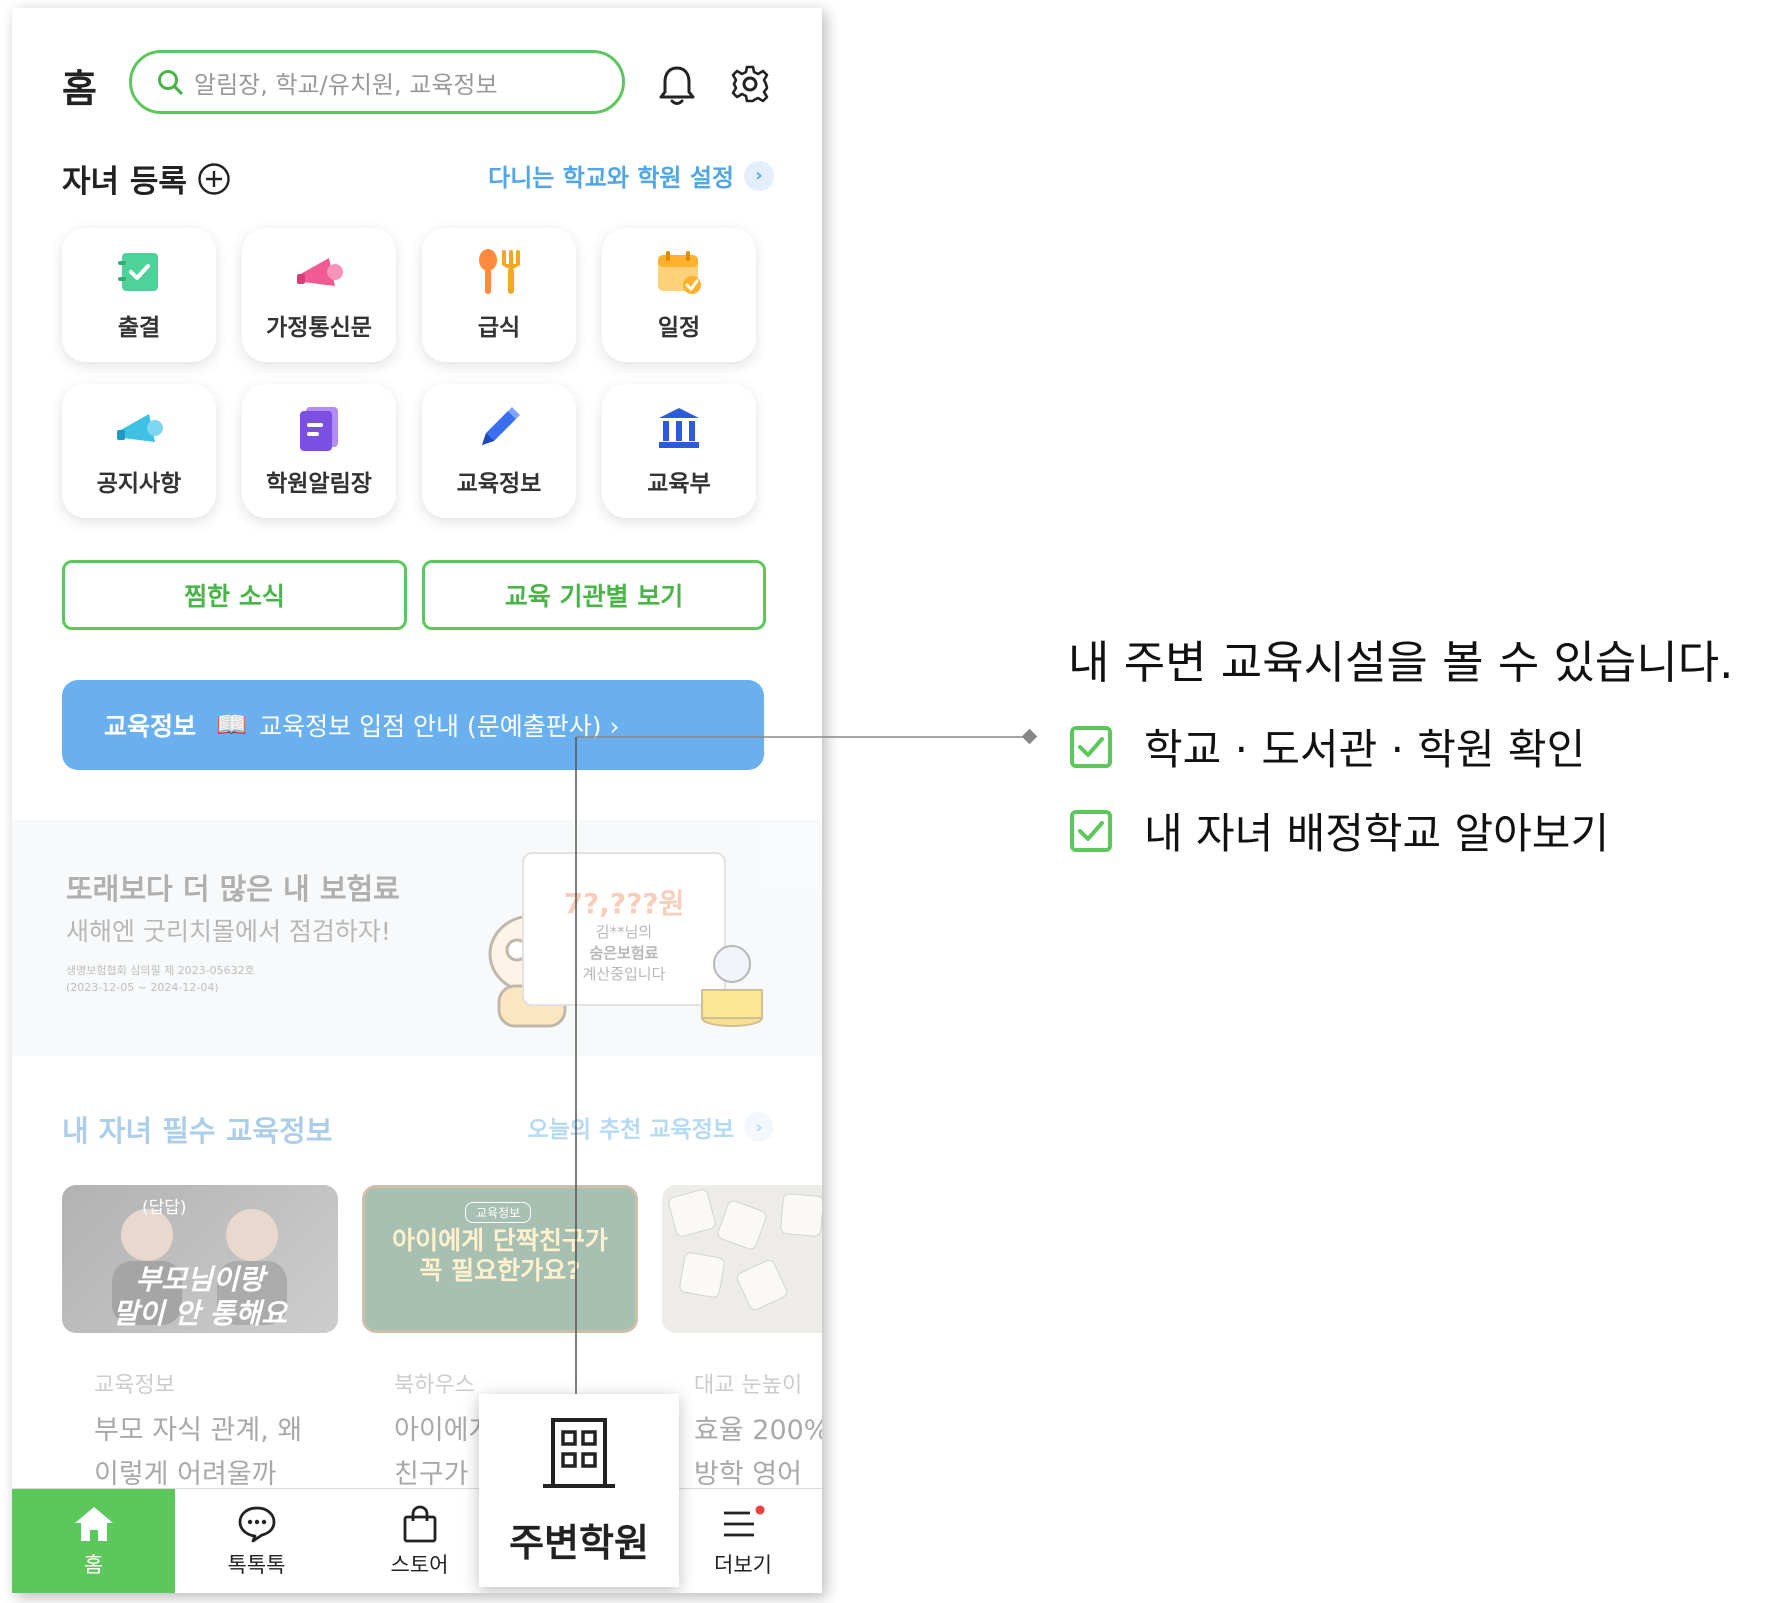 This screenshot has height=1603, width=1779. What do you see at coordinates (1377, 833) in the screenshot?
I see `annotation-item-text: 내 자녀 배정학교 알아보기` at bounding box center [1377, 833].